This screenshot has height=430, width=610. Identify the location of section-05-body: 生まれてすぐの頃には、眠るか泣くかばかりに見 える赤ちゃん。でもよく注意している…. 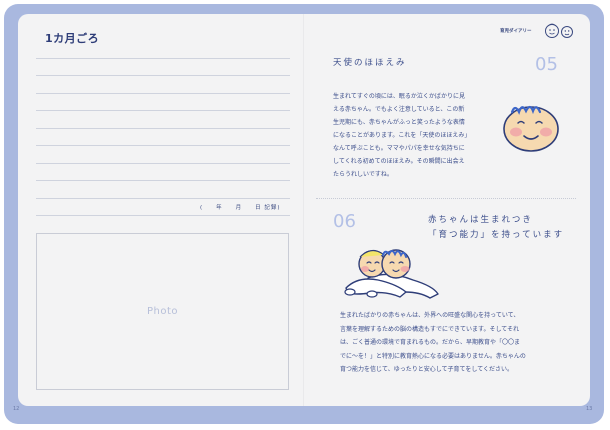
(409, 135).